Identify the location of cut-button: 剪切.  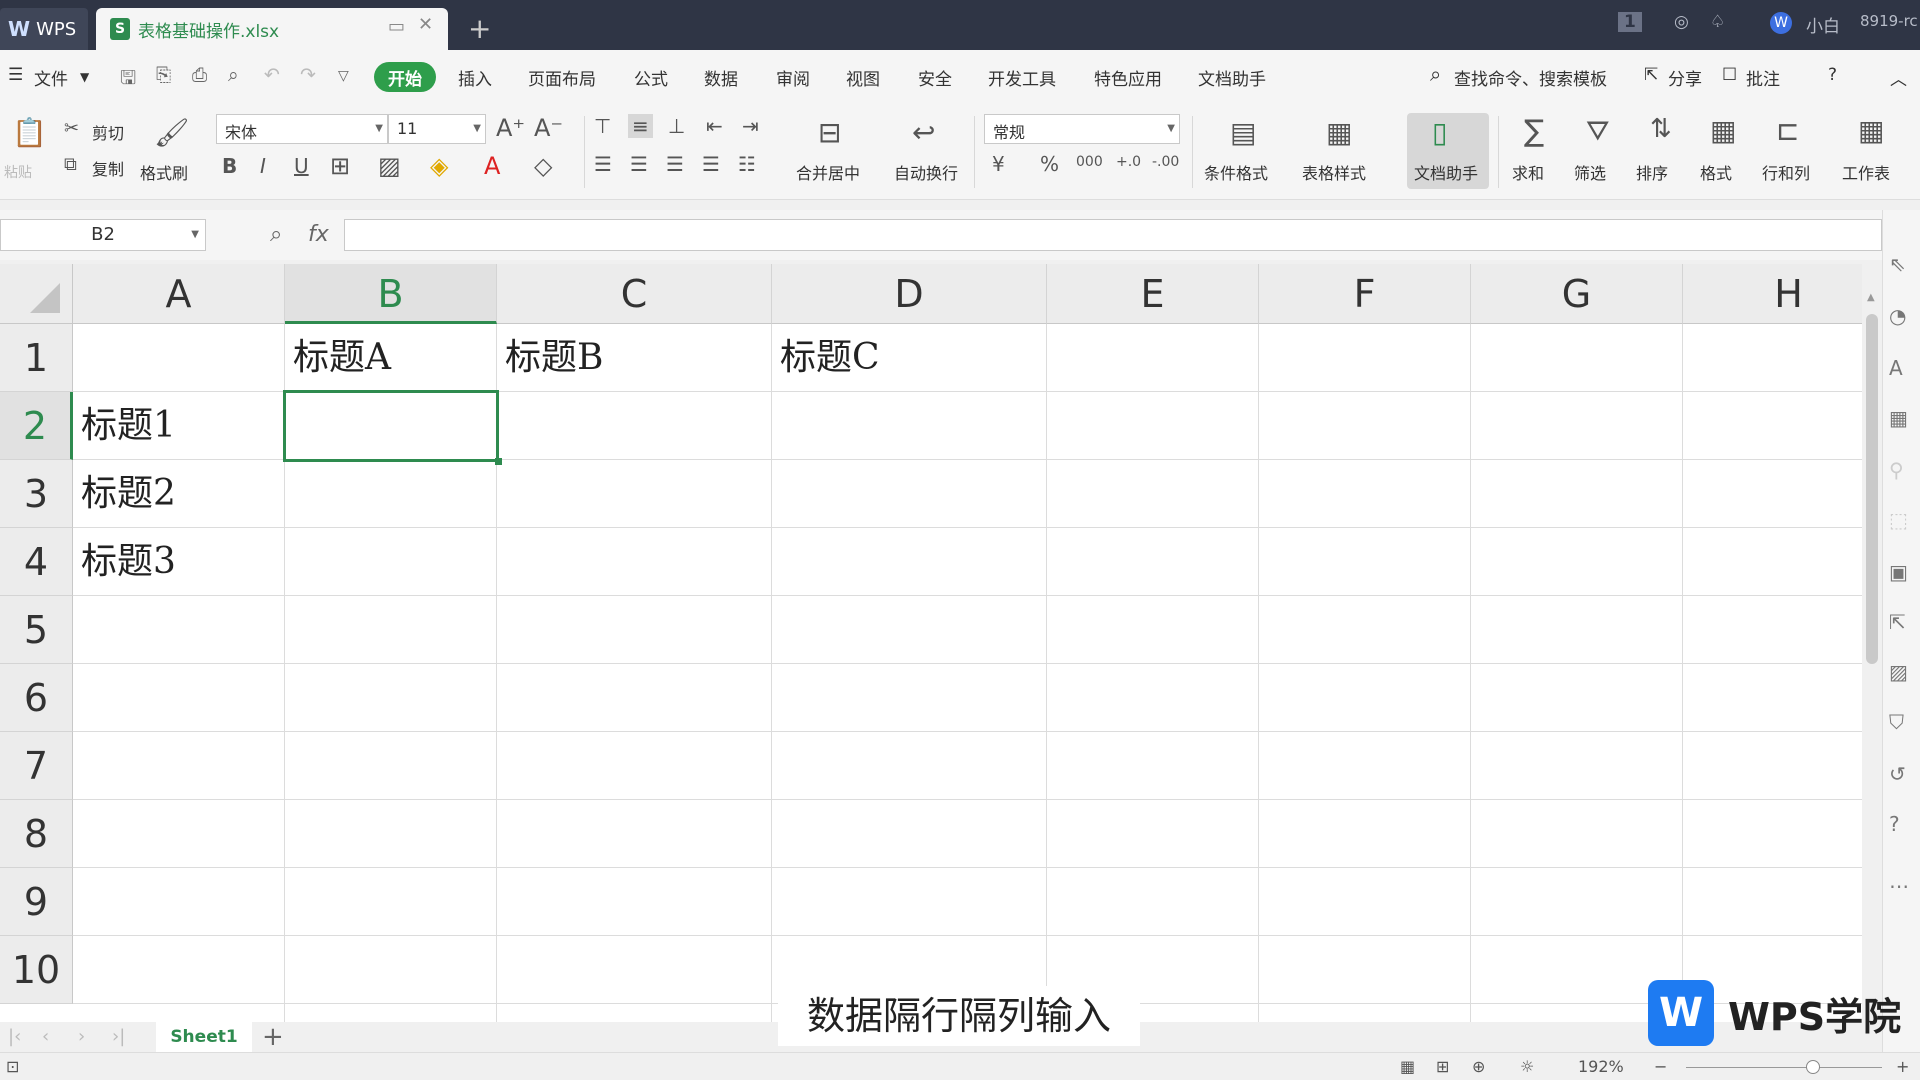
(108, 132).